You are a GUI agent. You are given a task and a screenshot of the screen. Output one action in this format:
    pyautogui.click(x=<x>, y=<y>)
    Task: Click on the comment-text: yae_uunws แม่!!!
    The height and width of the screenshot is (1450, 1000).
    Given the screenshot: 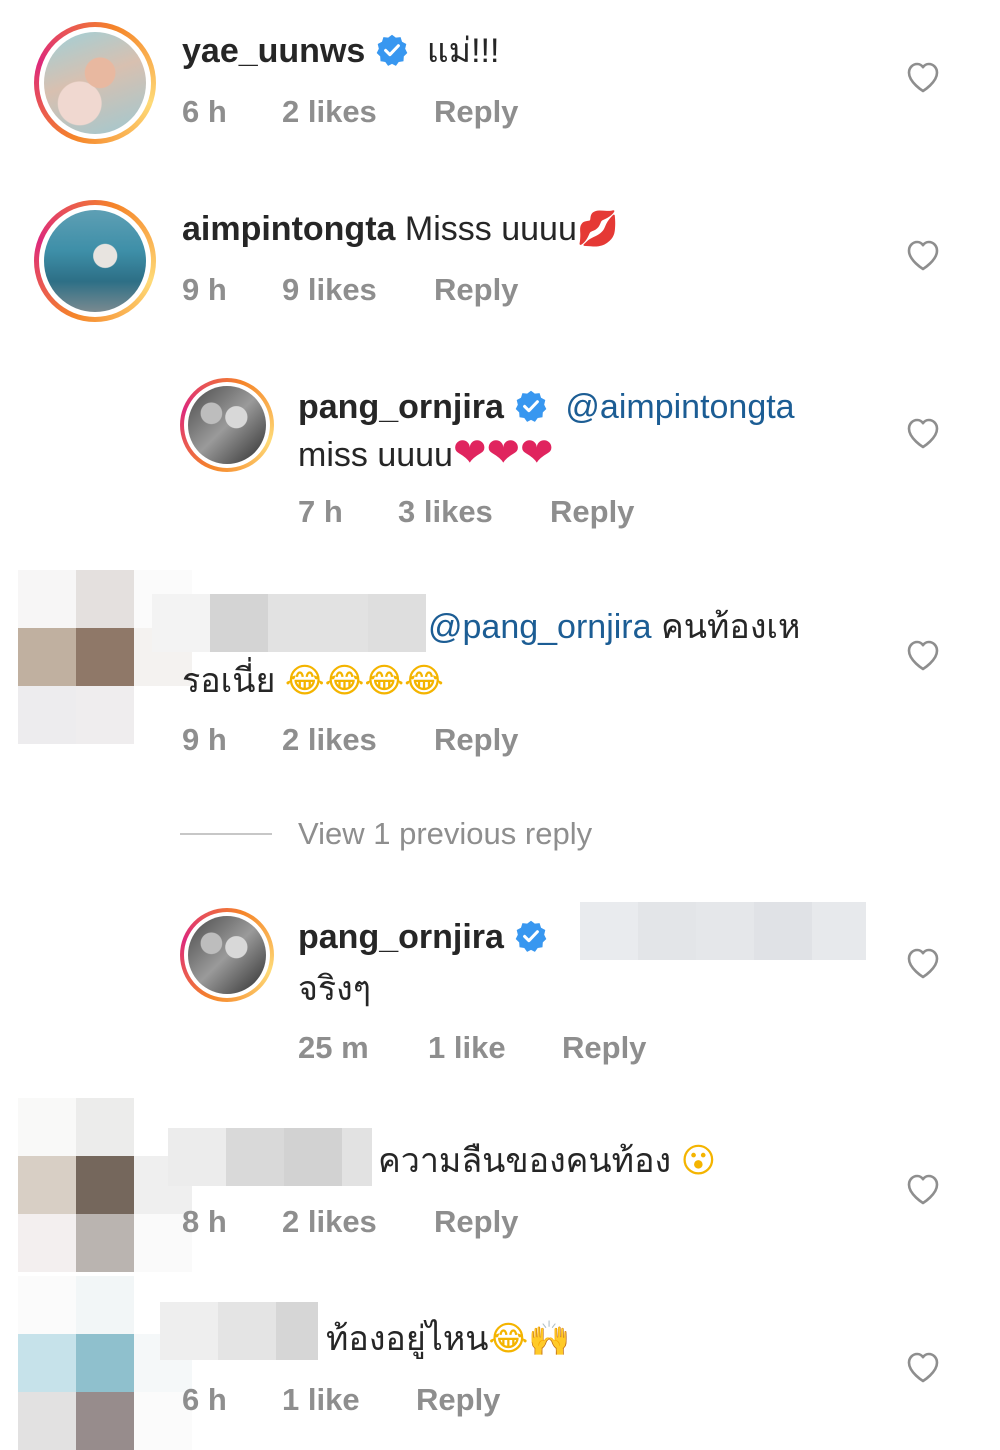 What is the action you would take?
    pyautogui.click(x=340, y=51)
    